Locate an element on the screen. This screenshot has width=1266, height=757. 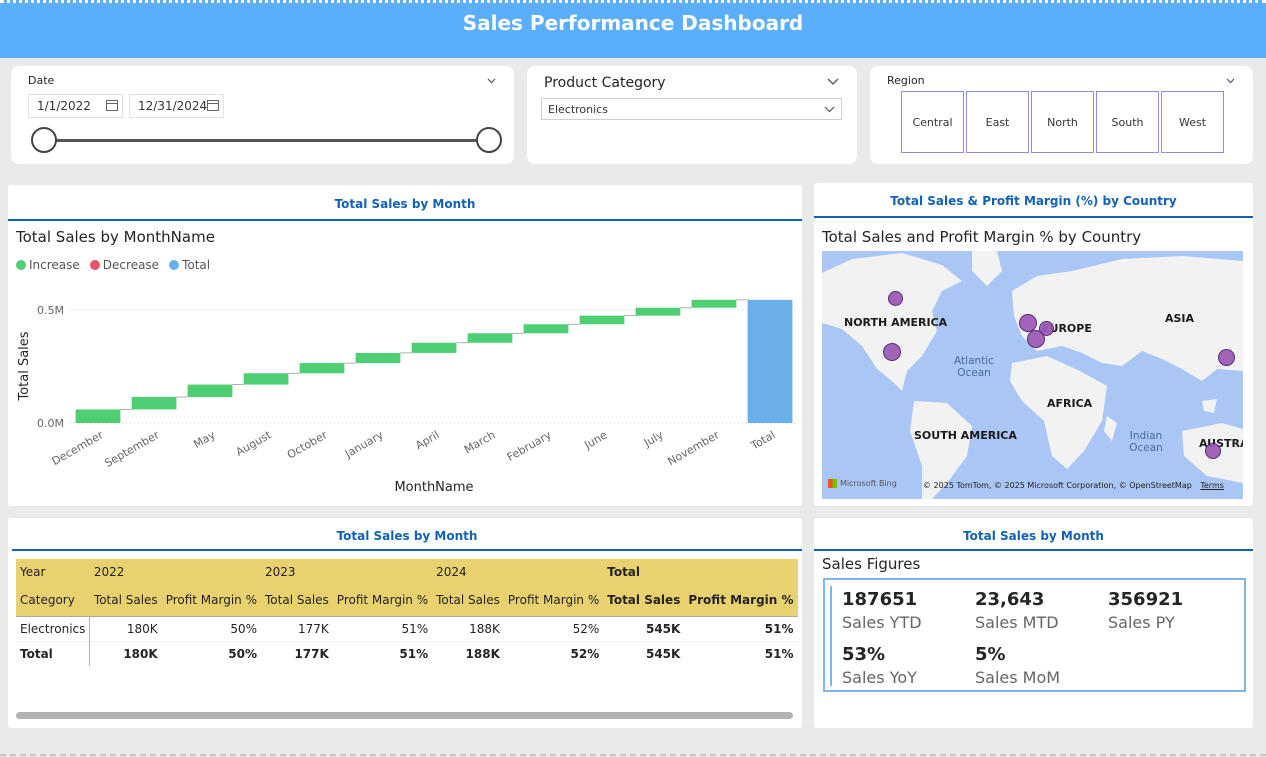
kpi-value: 356921 is located at coordinates (1146, 599).